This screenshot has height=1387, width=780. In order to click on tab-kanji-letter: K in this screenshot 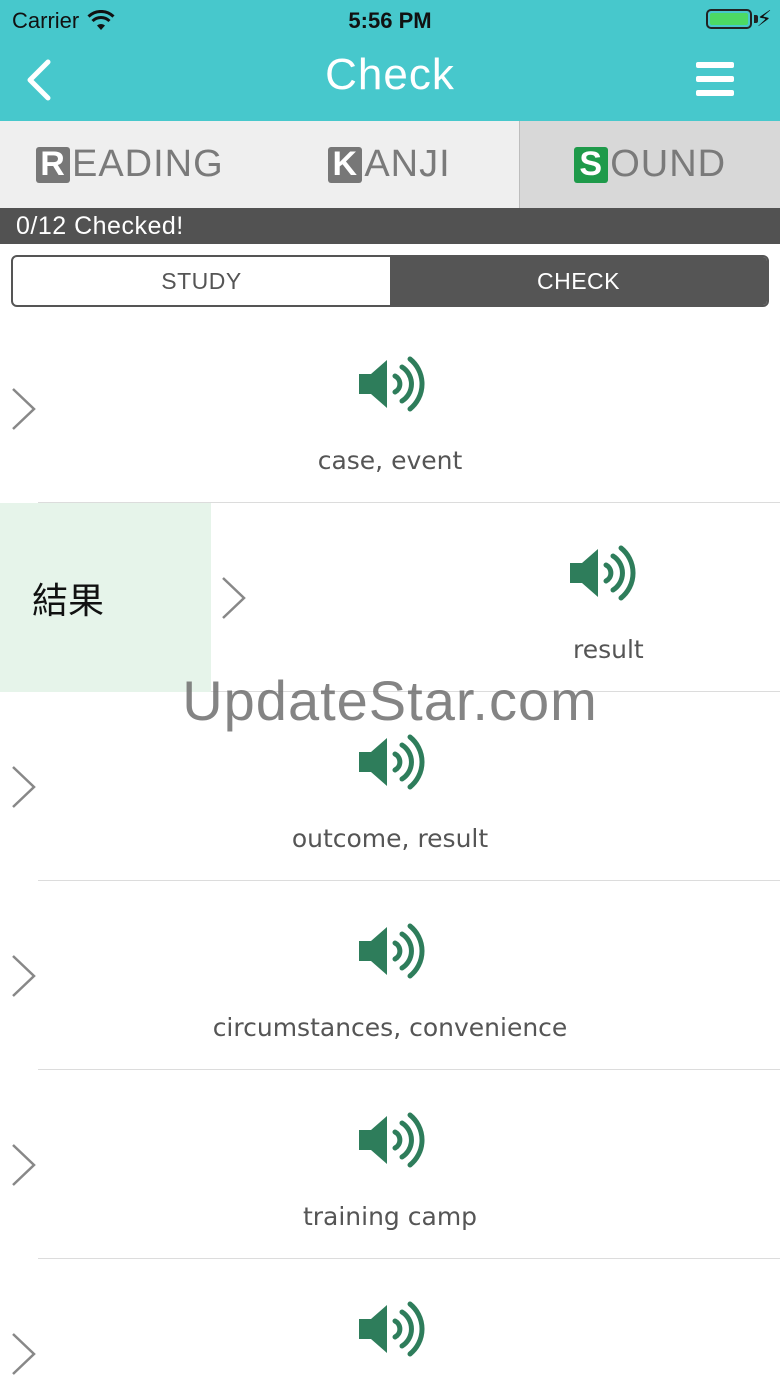, I will do `click(345, 164)`.